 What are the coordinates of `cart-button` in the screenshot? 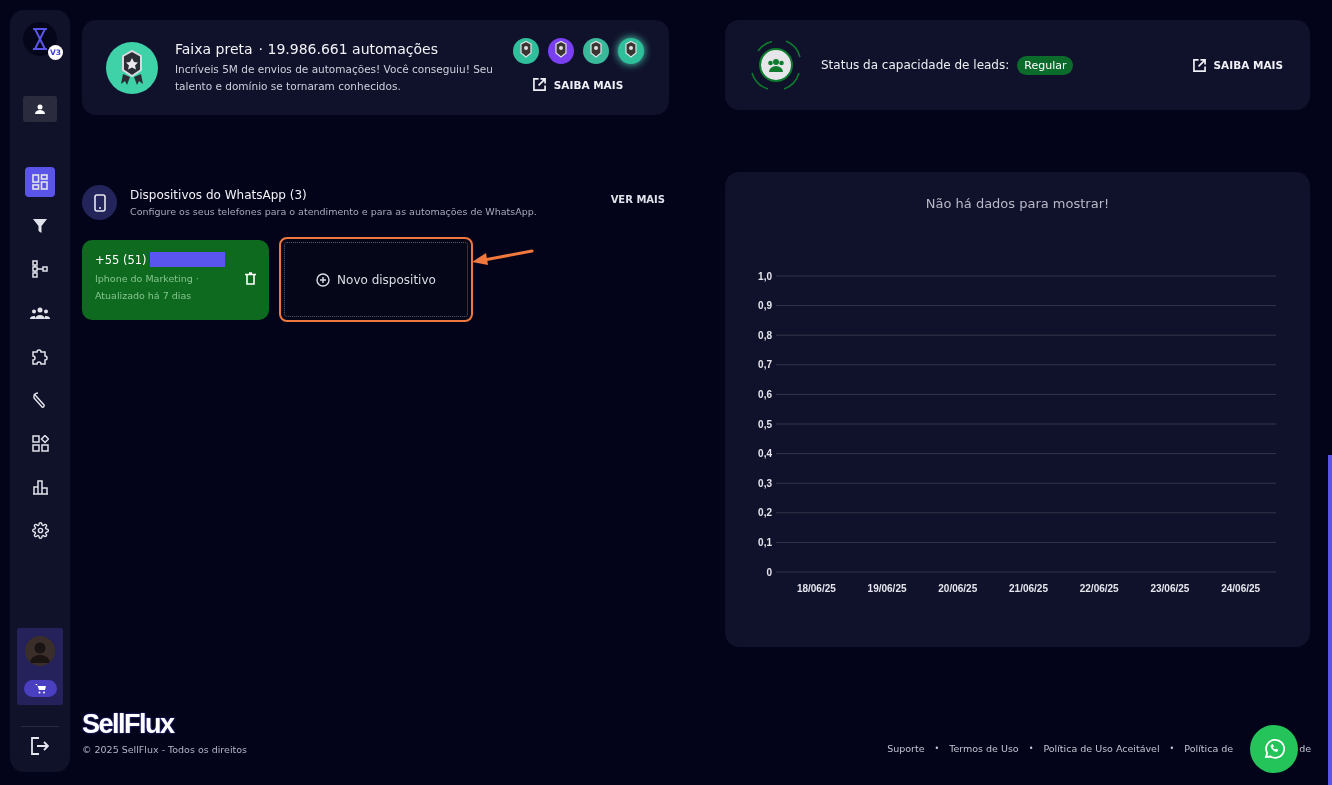 It's located at (40, 688).